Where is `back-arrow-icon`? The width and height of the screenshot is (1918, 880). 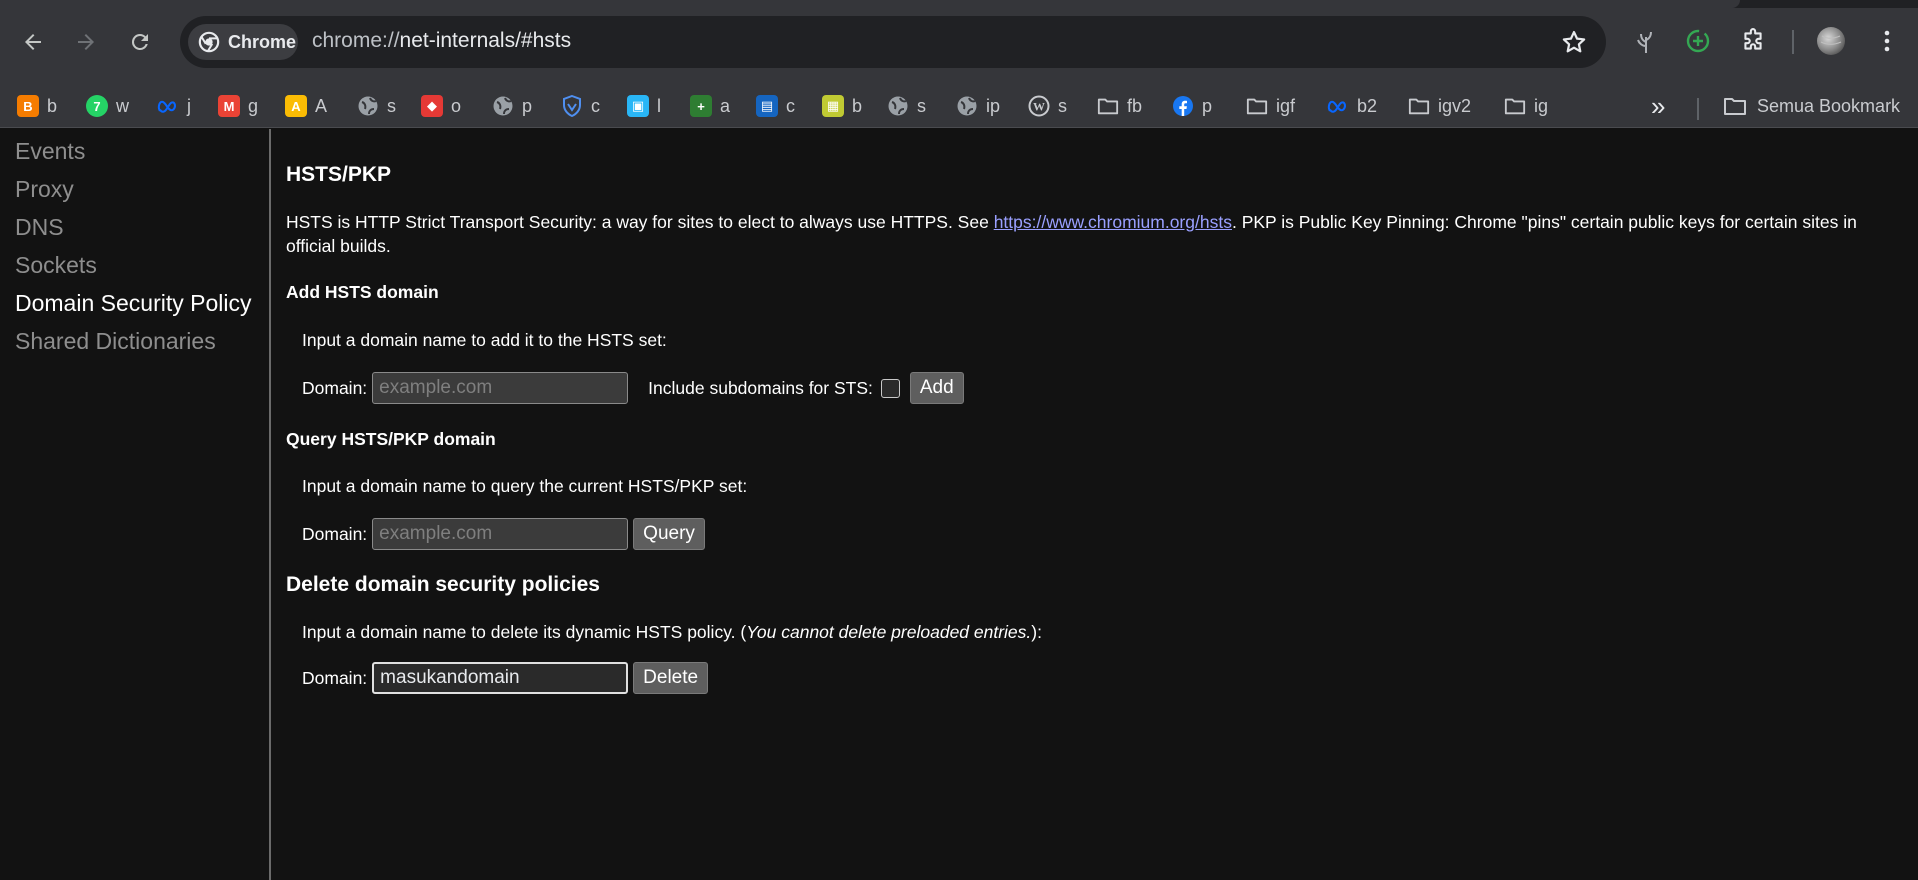
back-arrow-icon is located at coordinates (33, 42).